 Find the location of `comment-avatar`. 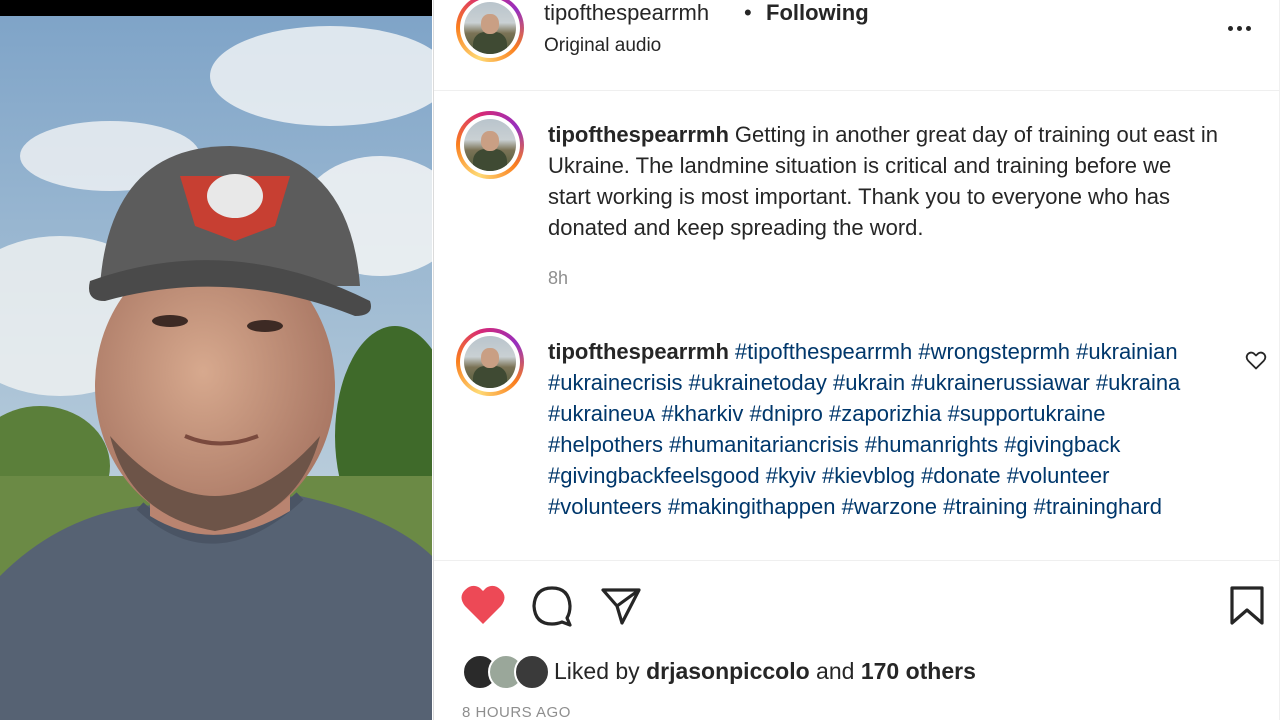

comment-avatar is located at coordinates (490, 362).